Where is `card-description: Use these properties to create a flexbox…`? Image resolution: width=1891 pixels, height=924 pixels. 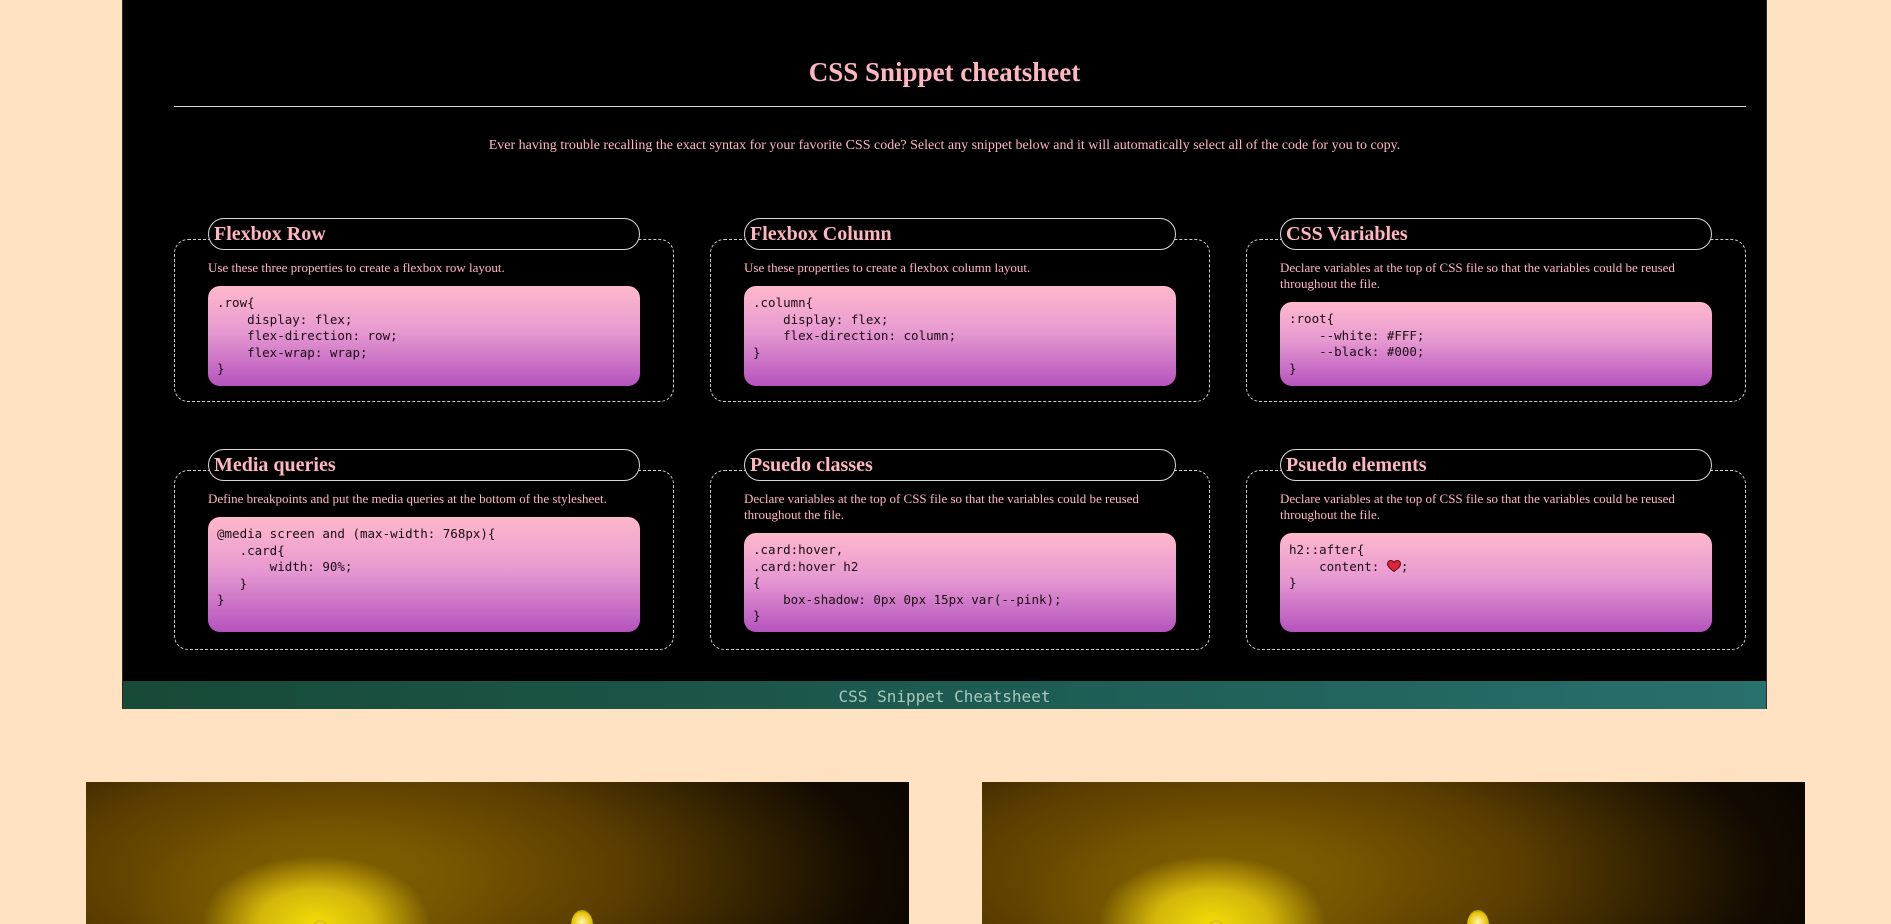 card-description: Use these properties to create a flexbox… is located at coordinates (887, 267).